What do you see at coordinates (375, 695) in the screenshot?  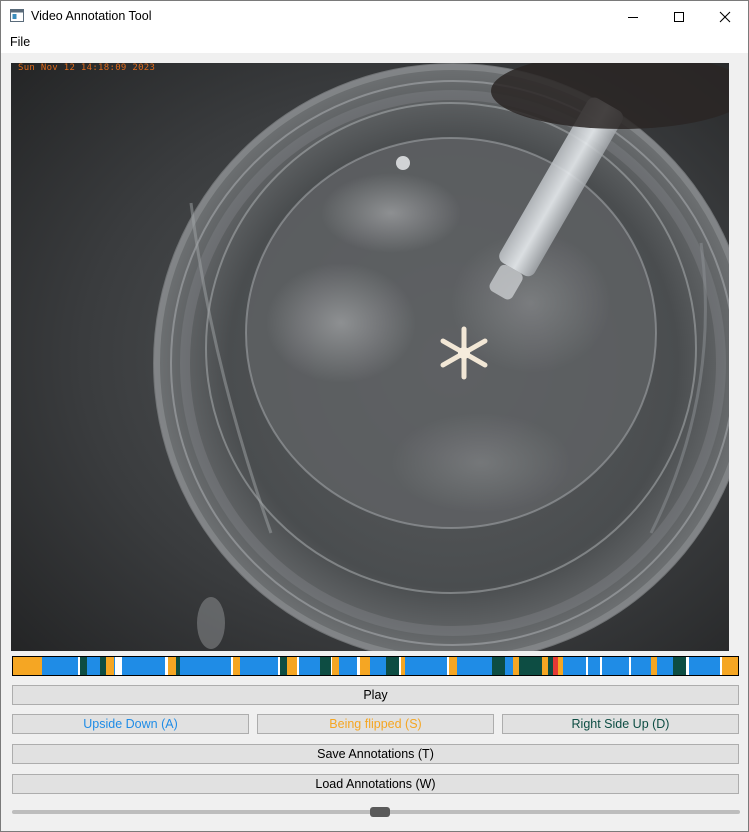 I see `play-button: Play` at bounding box center [375, 695].